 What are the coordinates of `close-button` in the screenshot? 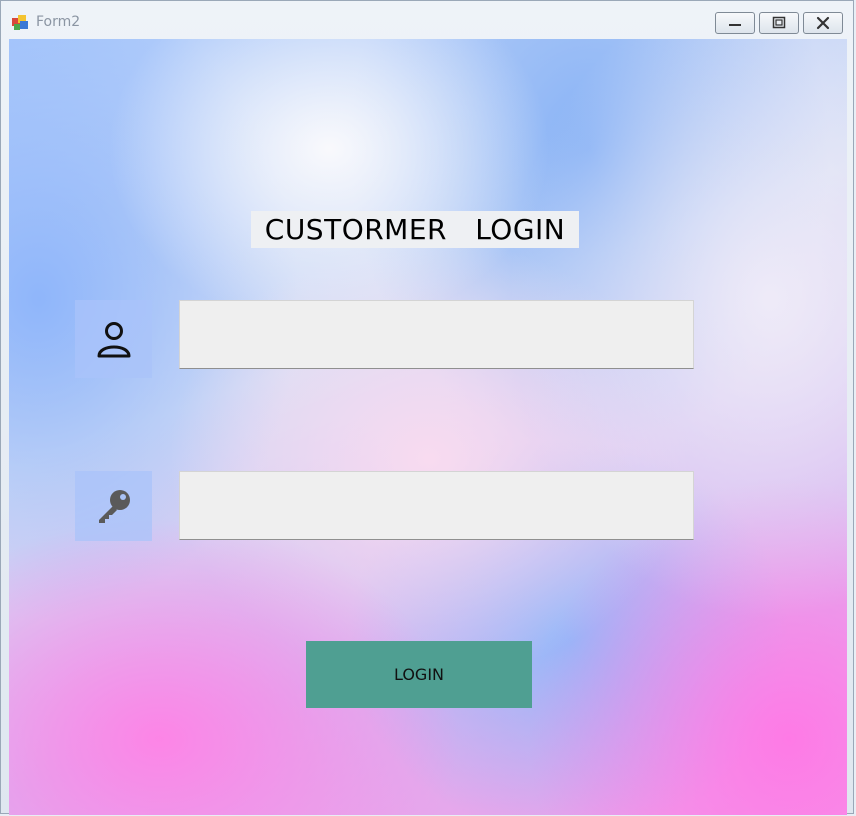 It's located at (823, 23).